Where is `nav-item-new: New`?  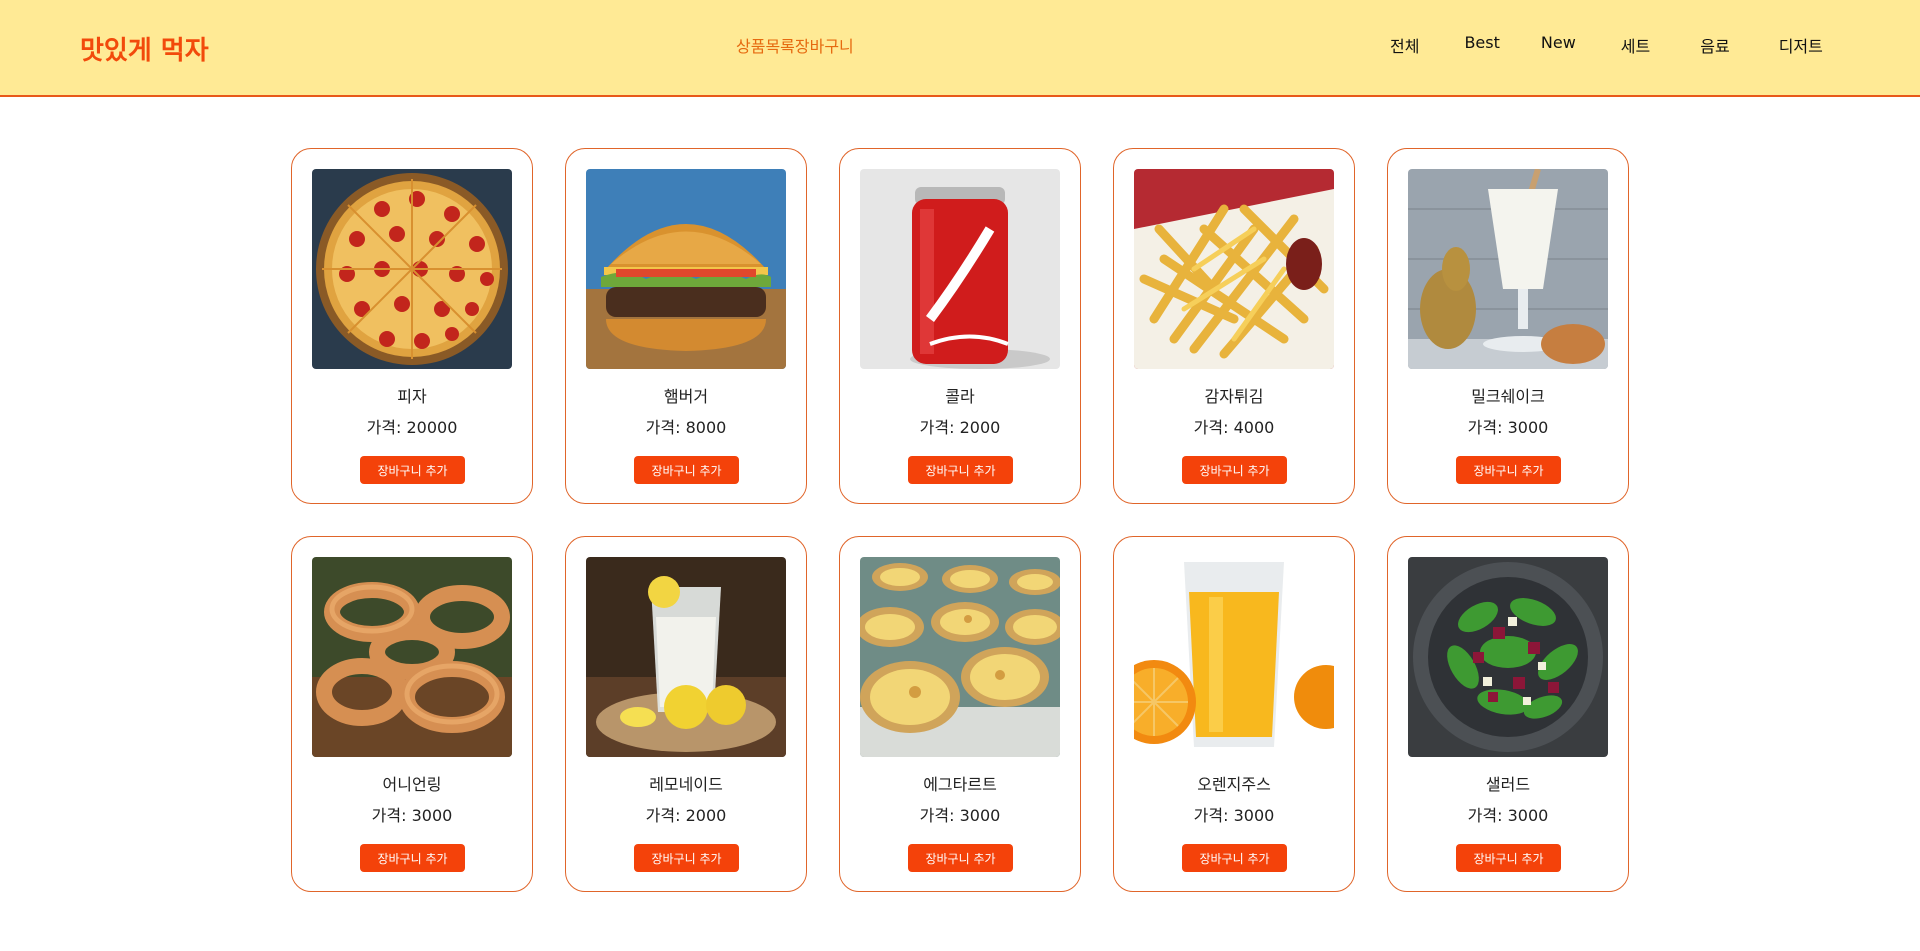
nav-item-new: New is located at coordinates (1558, 45).